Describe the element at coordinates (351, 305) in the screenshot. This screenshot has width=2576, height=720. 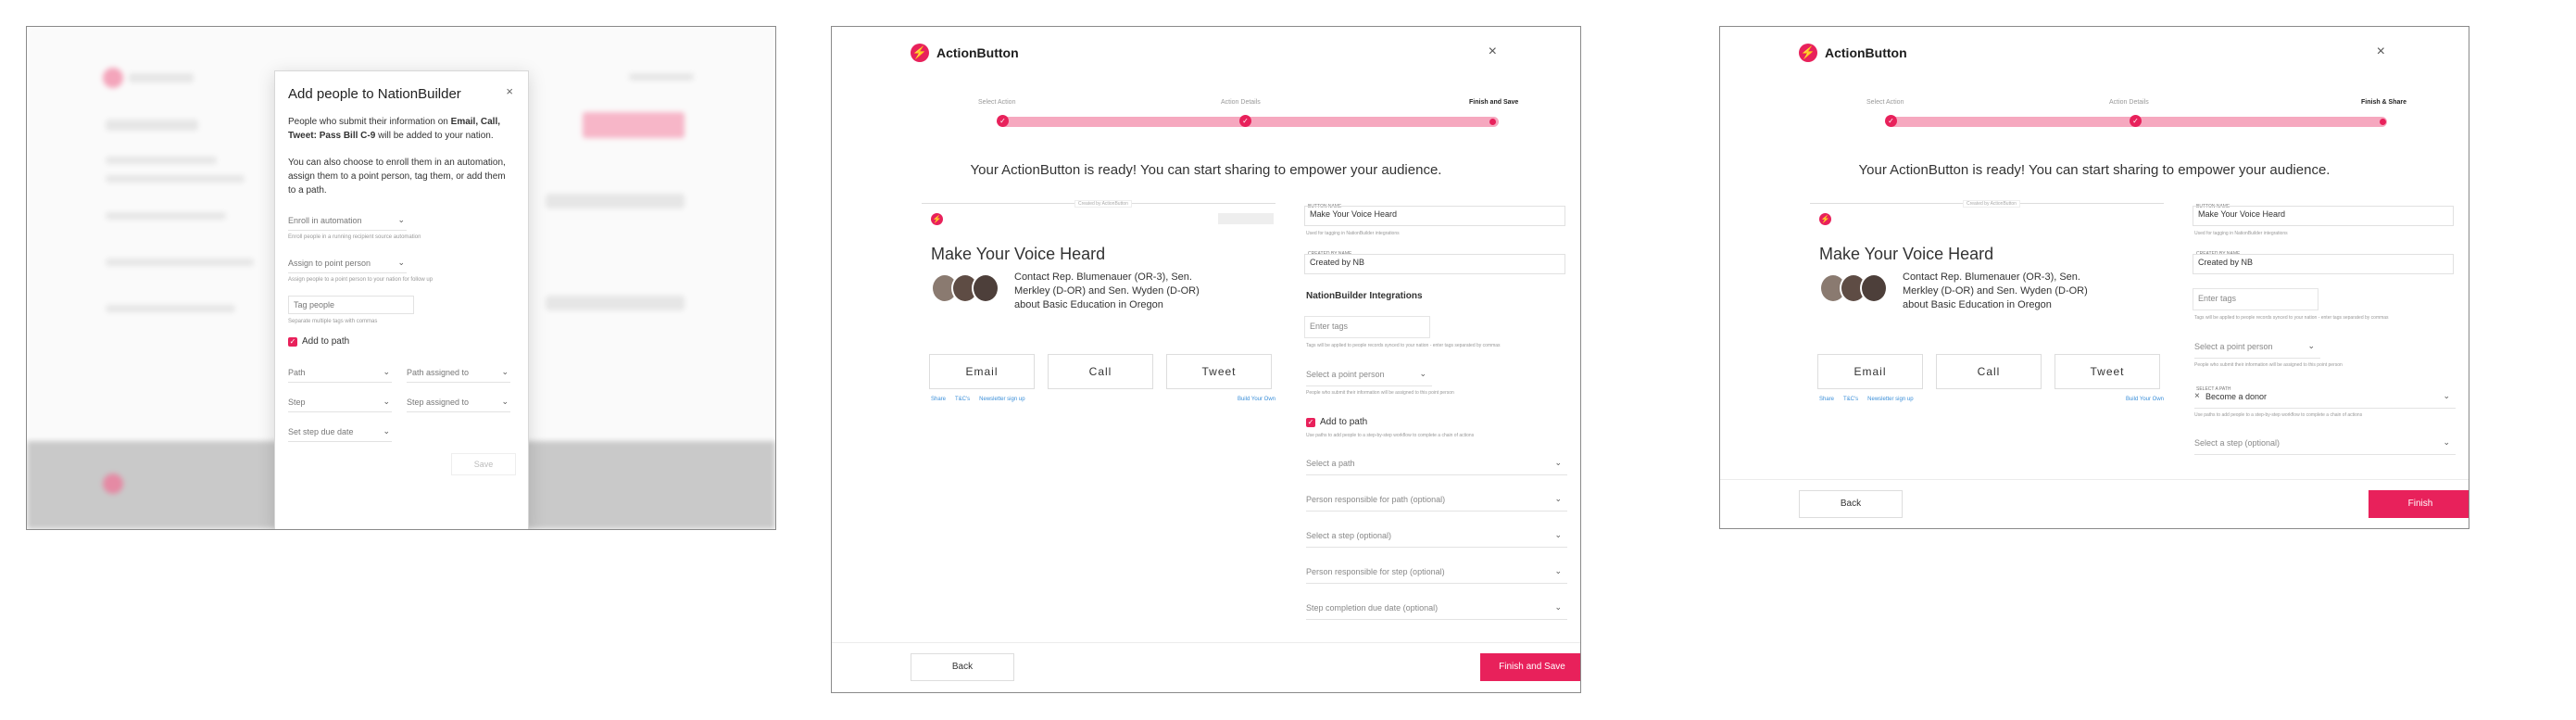
I see `tag-people-input: Tag people` at that location.